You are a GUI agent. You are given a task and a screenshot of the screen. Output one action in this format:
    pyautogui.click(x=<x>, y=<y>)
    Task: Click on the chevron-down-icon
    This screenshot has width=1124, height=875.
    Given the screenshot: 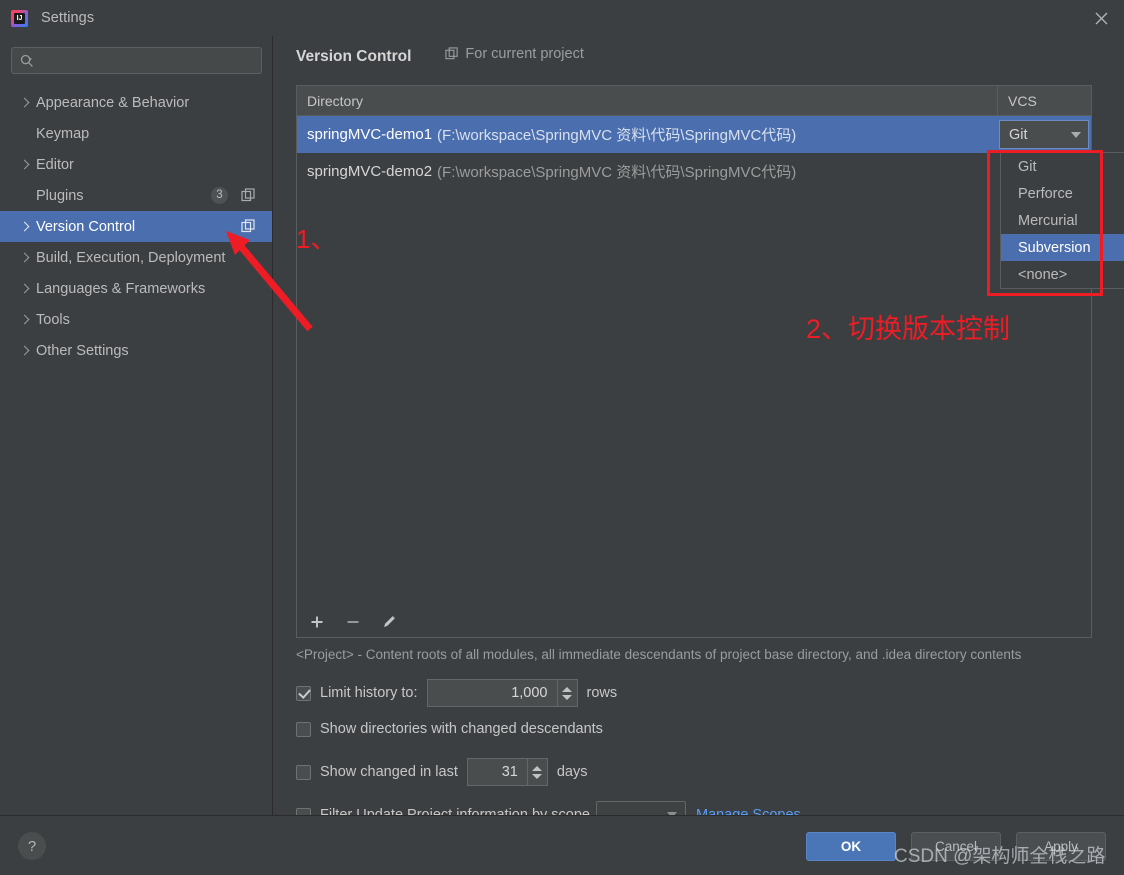 What is the action you would take?
    pyautogui.click(x=1076, y=134)
    